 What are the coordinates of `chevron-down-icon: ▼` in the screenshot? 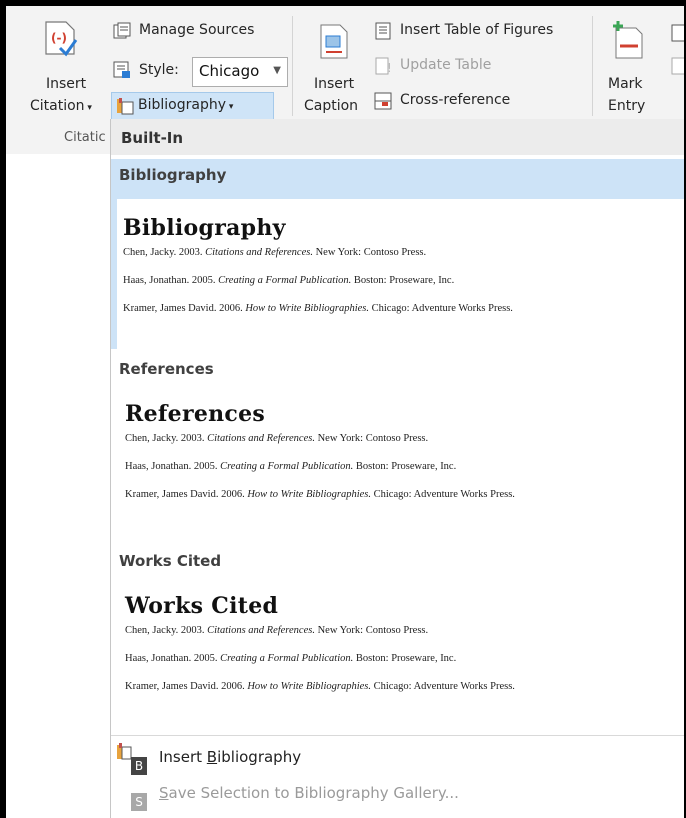 It's located at (277, 70).